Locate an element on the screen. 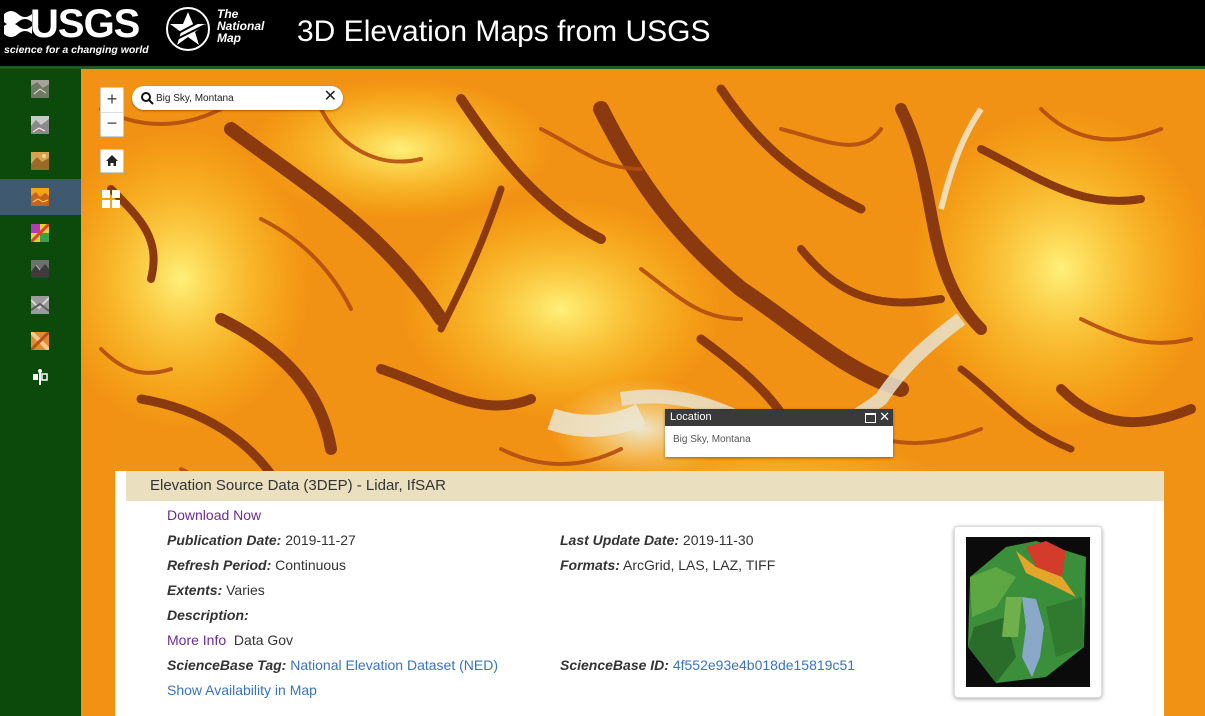  refresh-period-value: Continuous is located at coordinates (310, 565).